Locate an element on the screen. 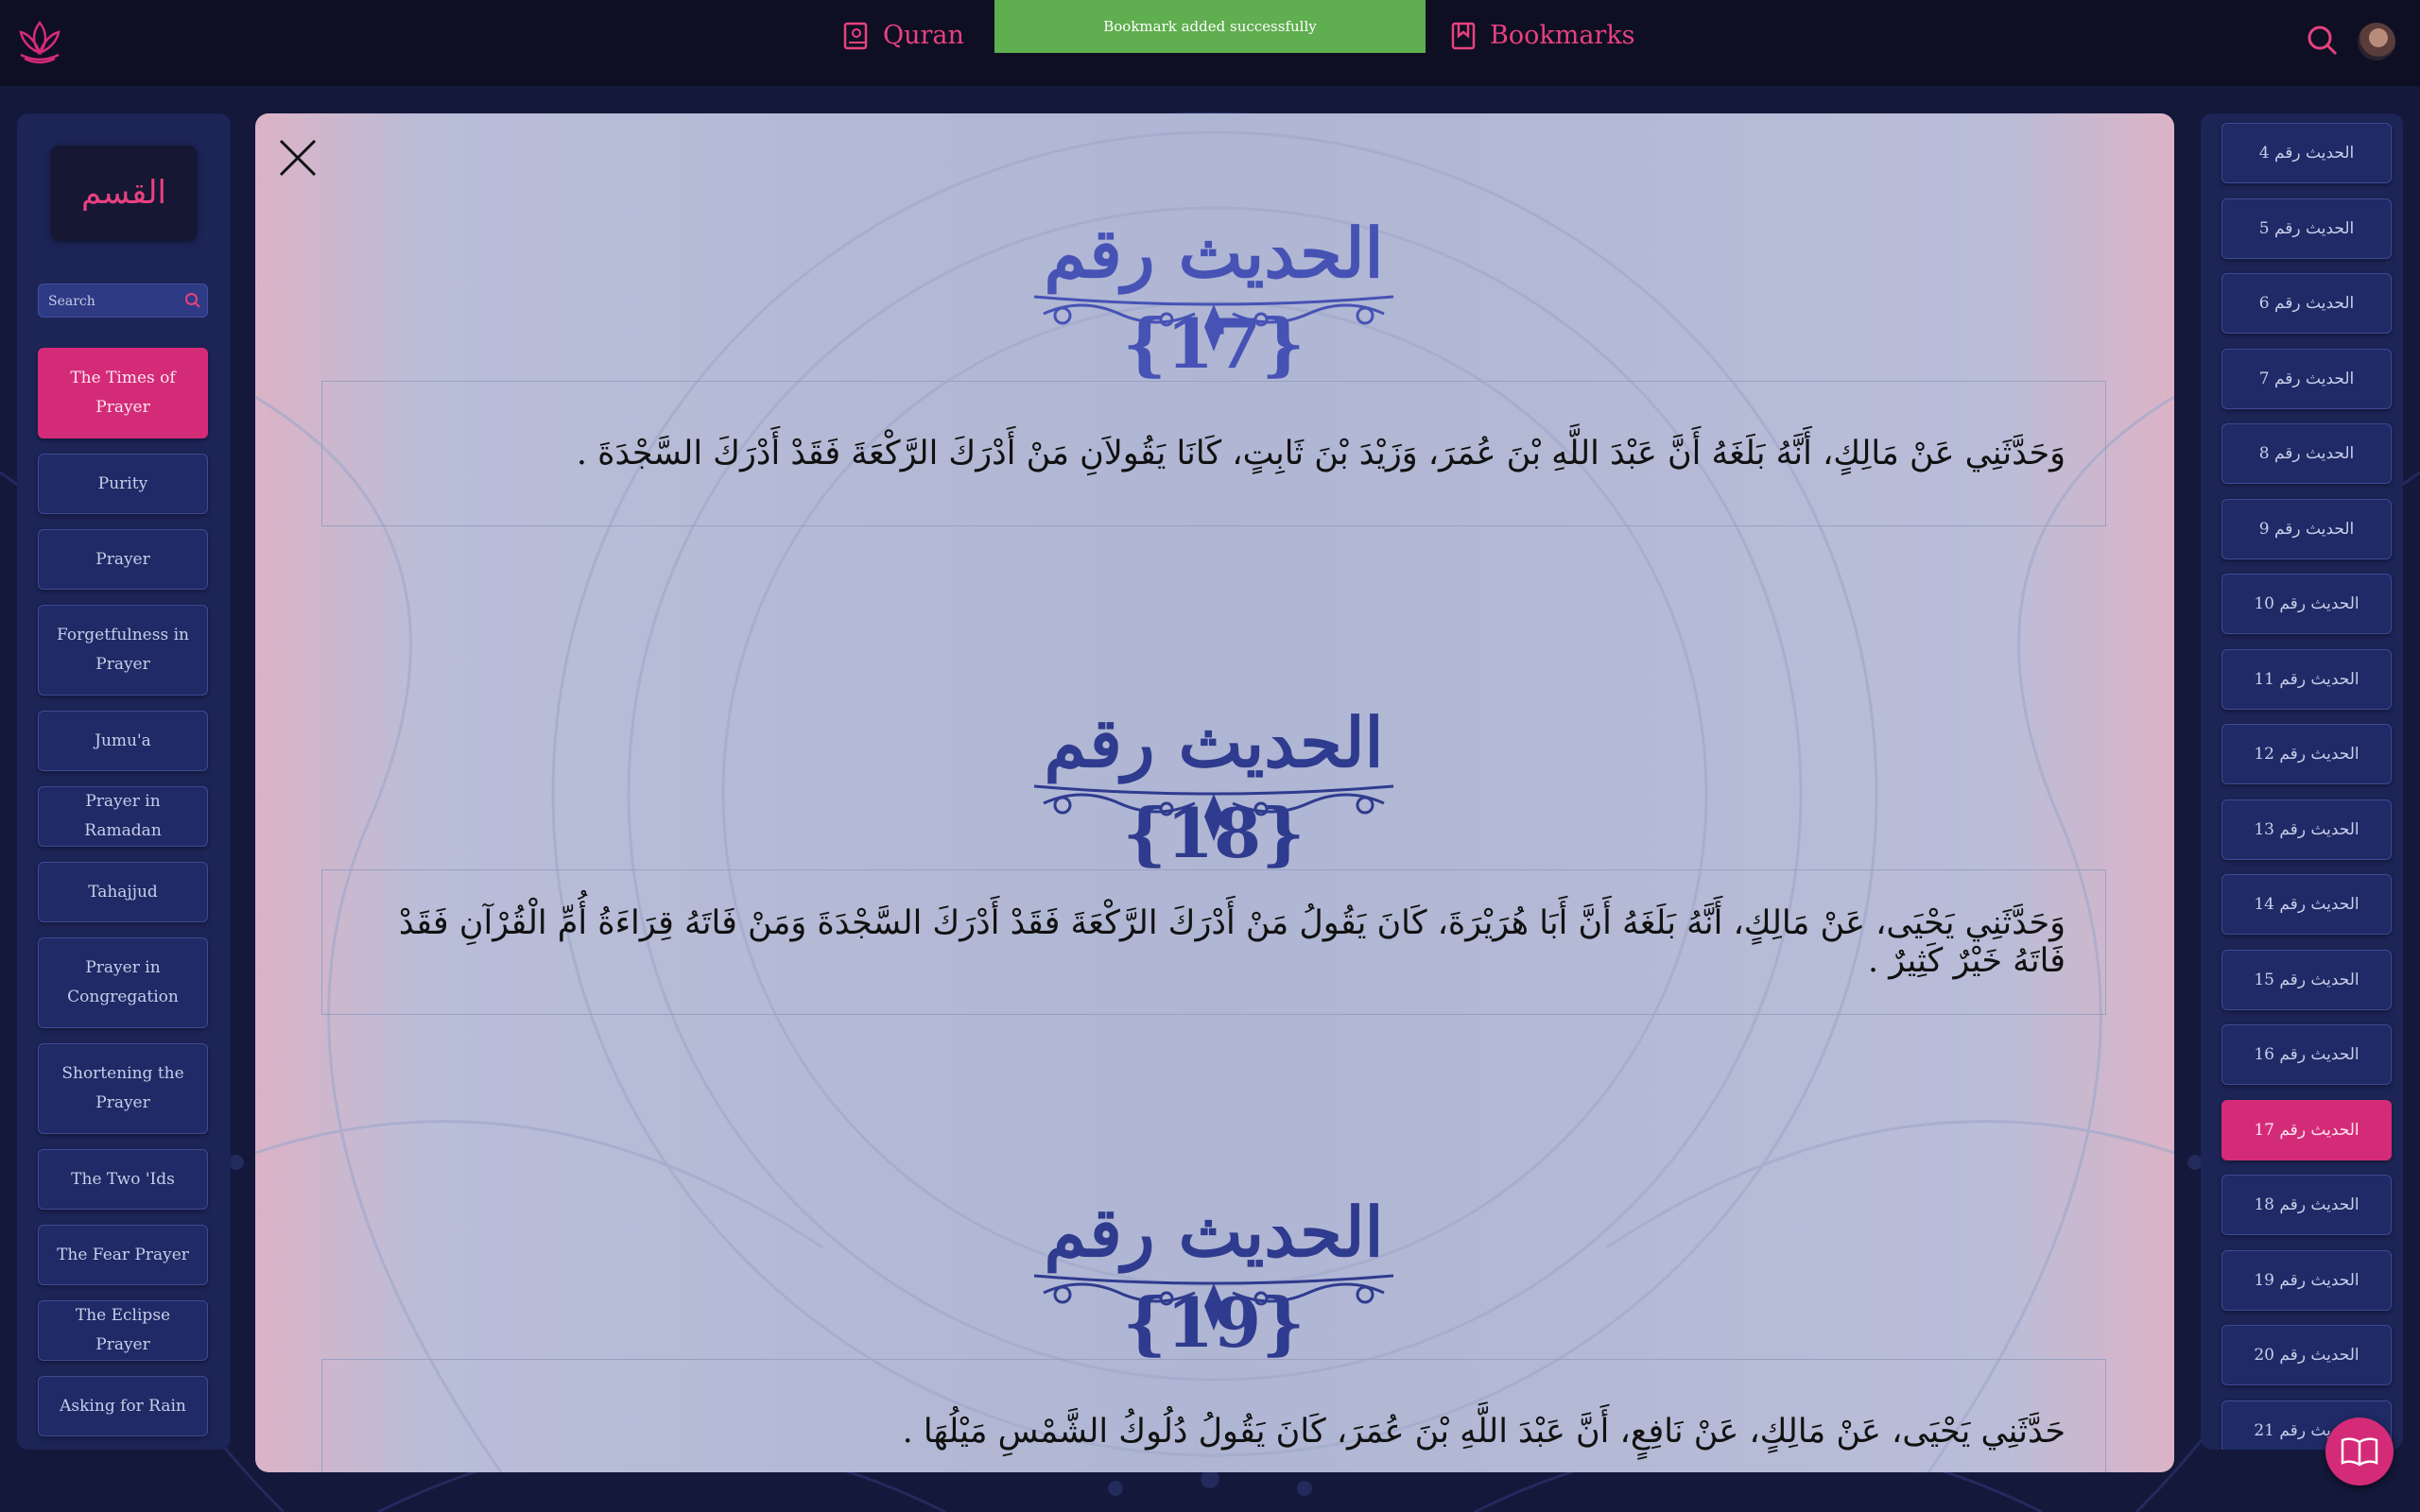 The image size is (2420, 1512). close-icon is located at coordinates (298, 158).